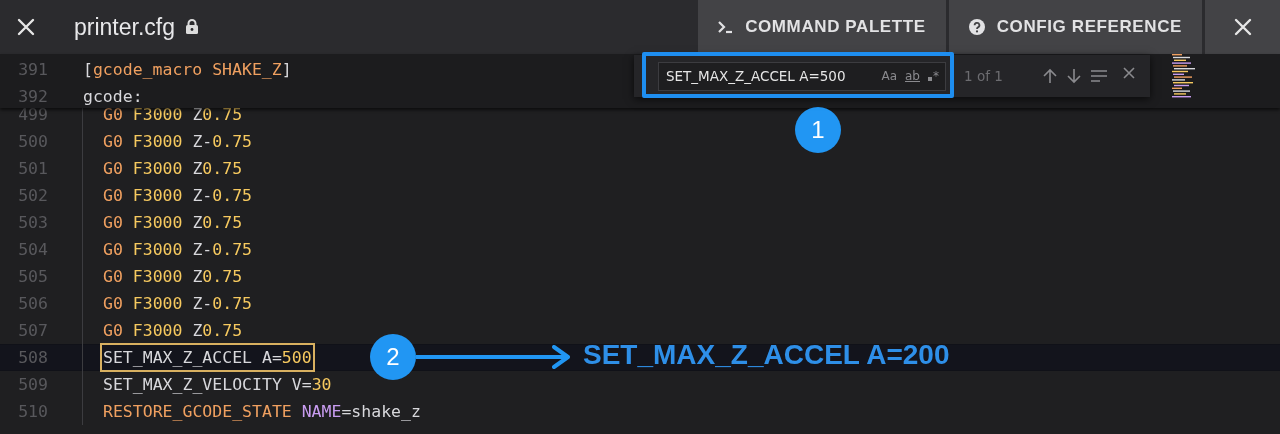 The width and height of the screenshot is (1280, 434). What do you see at coordinates (1184, 77) in the screenshot?
I see `minimap-drawing` at bounding box center [1184, 77].